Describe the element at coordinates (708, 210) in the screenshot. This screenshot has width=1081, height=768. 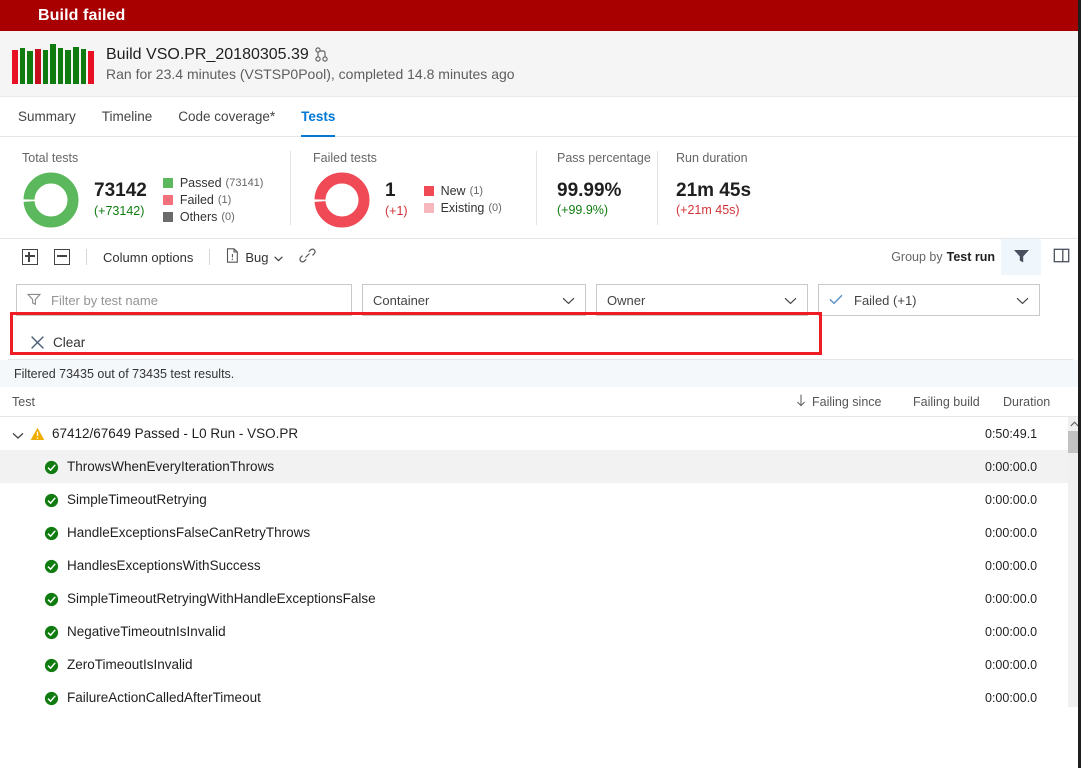
I see `stat-duration-delta: (+21m 45s)` at that location.